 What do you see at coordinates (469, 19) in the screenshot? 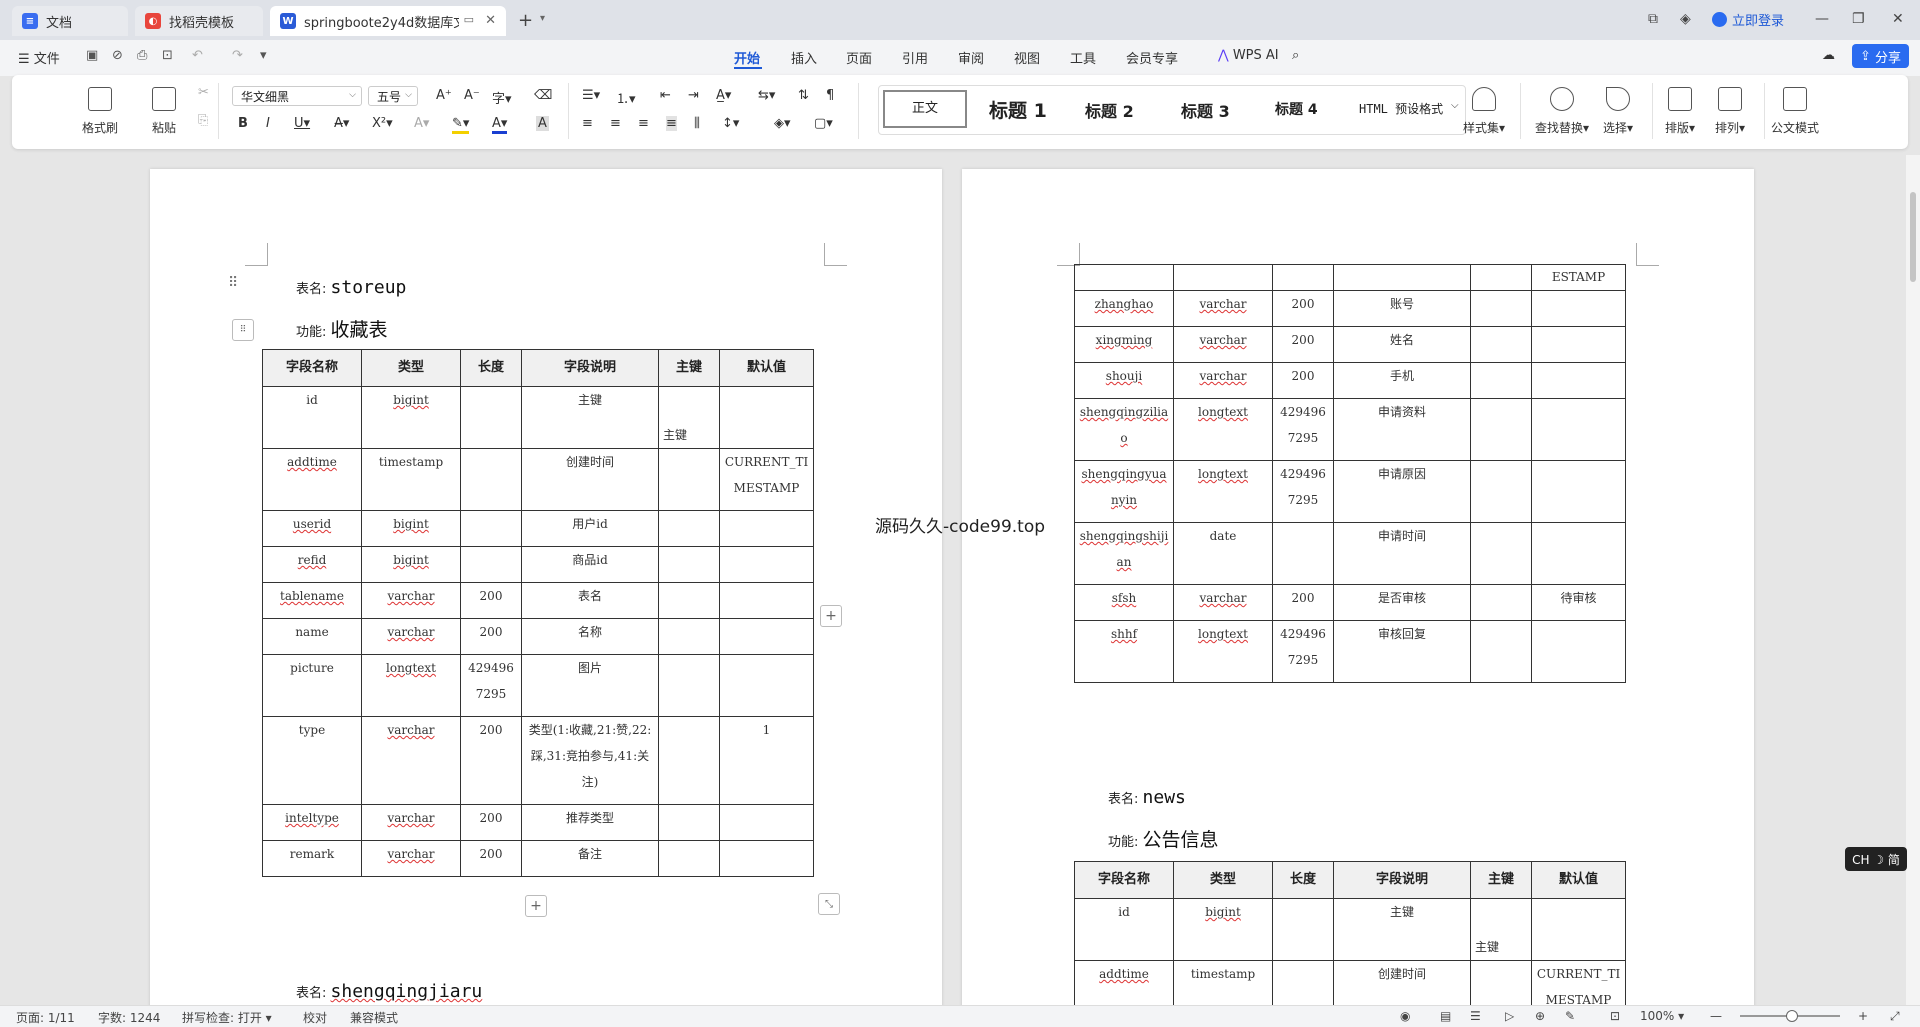
I see `monitor-icon: ▭` at bounding box center [469, 19].